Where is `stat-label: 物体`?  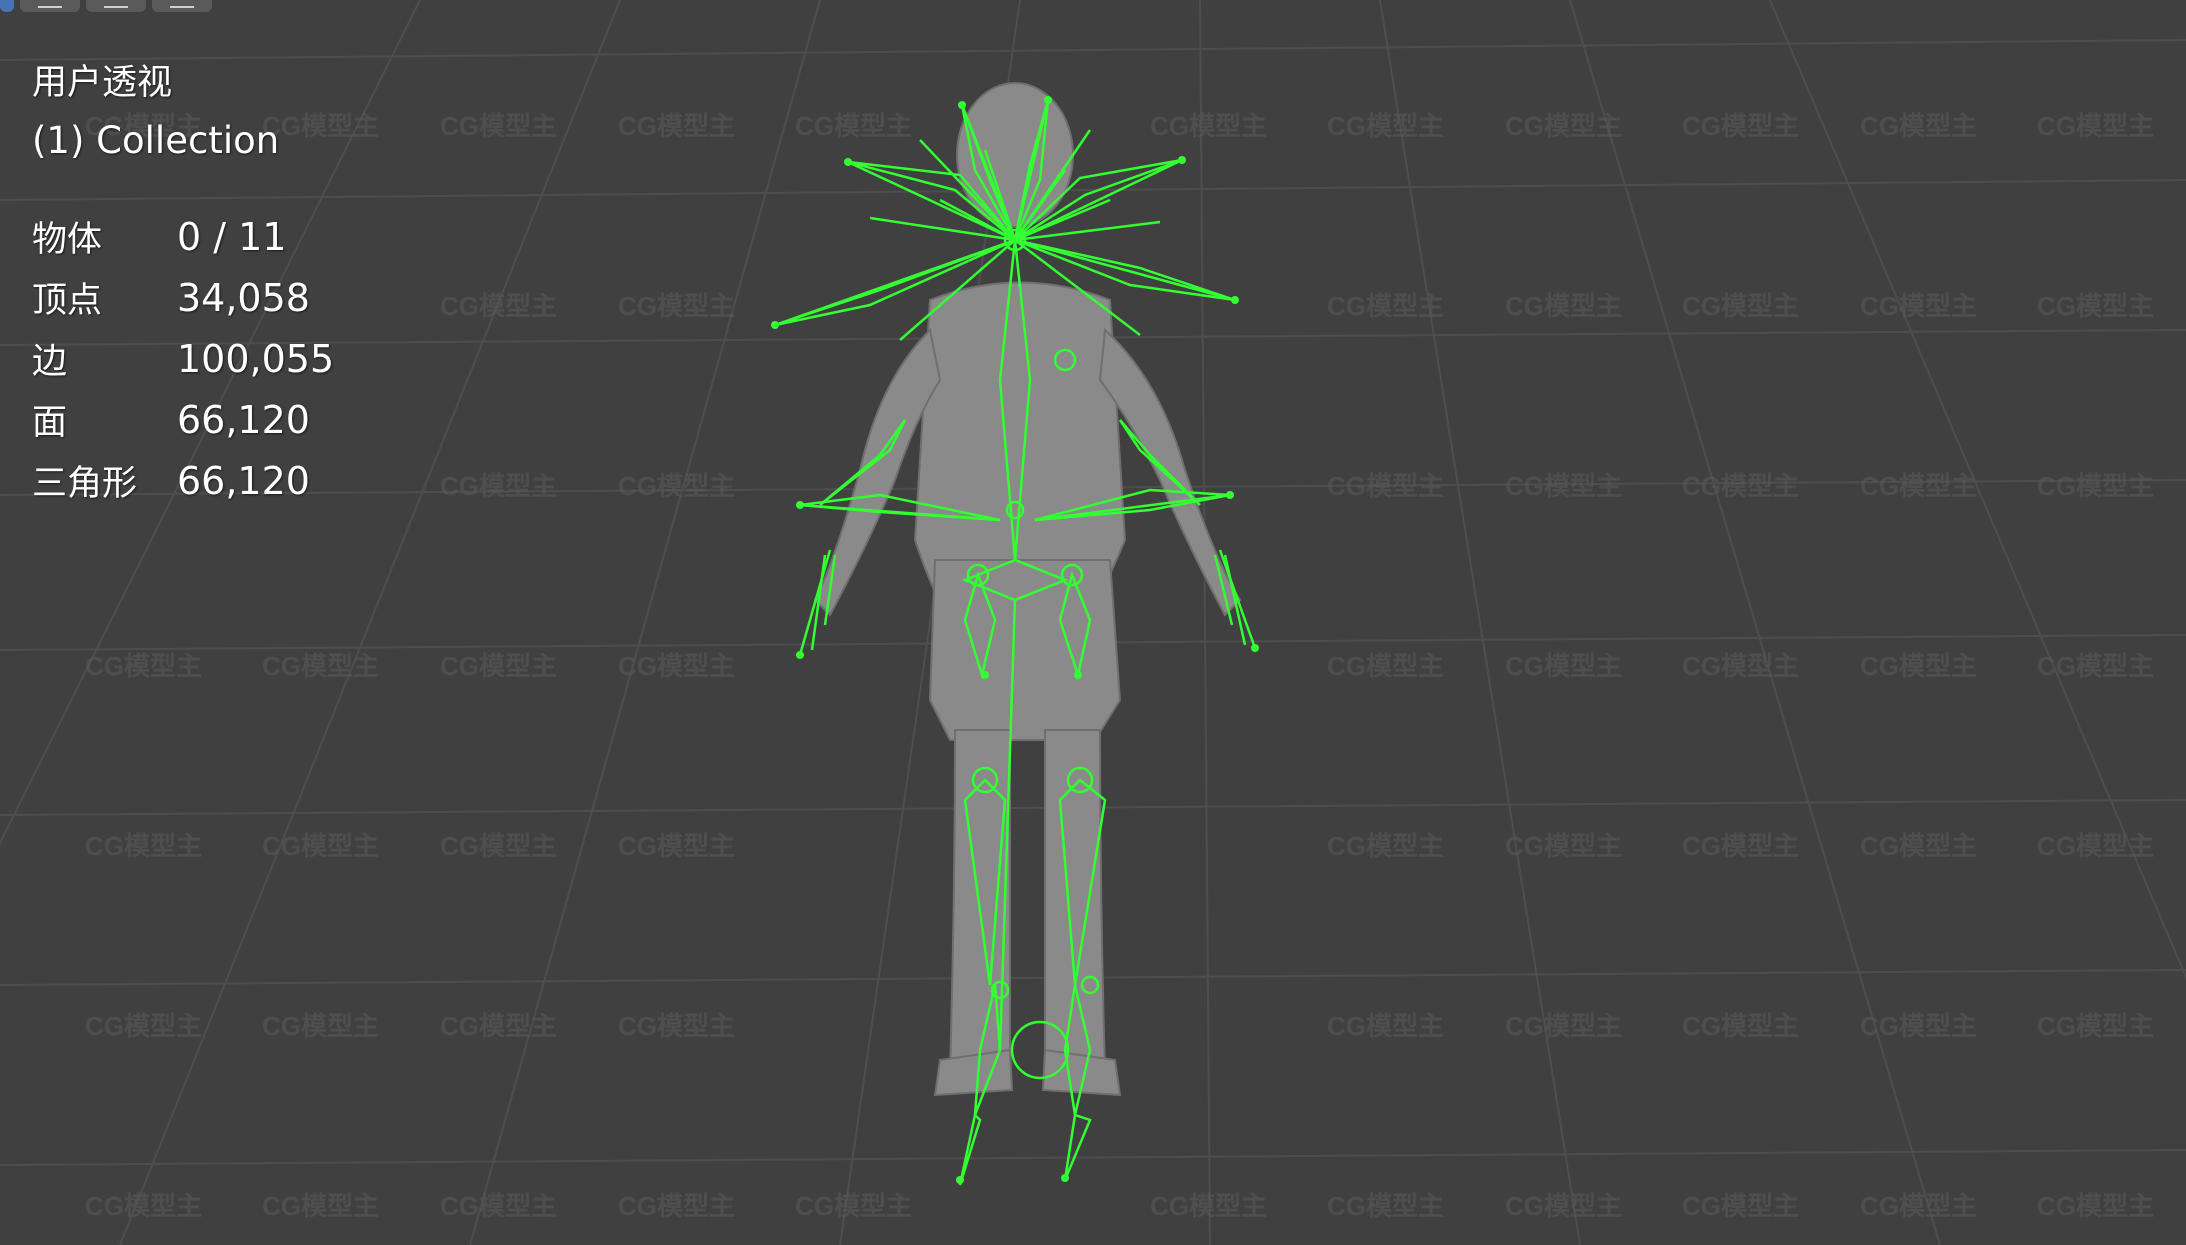 stat-label: 物体 is located at coordinates (67, 240).